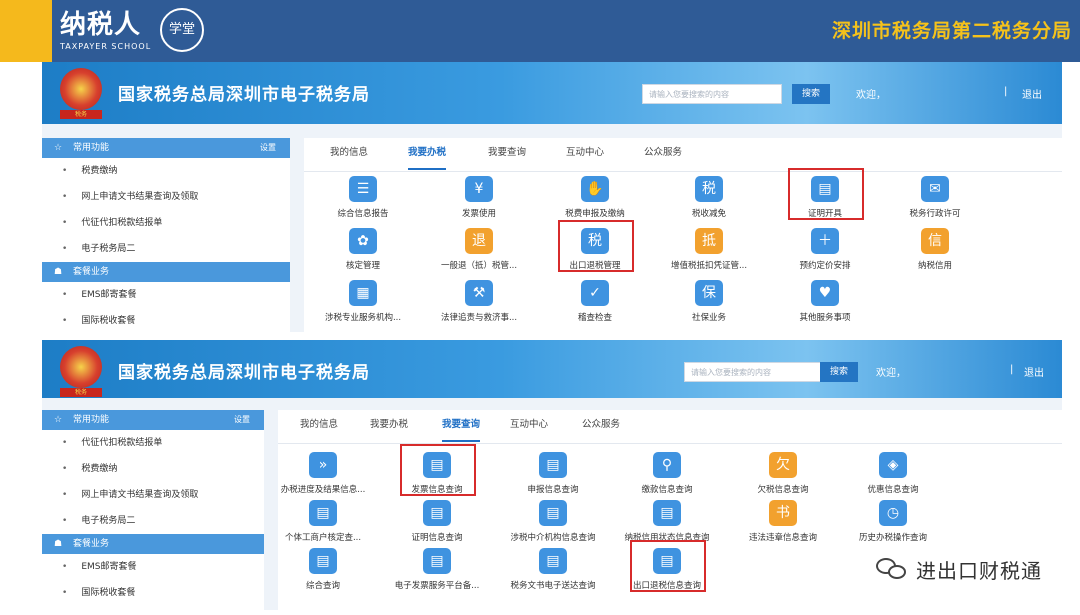 The image size is (1080, 615). Describe the element at coordinates (90, 544) in the screenshot. I see `sidebar-section-label: 套餐业务` at that location.